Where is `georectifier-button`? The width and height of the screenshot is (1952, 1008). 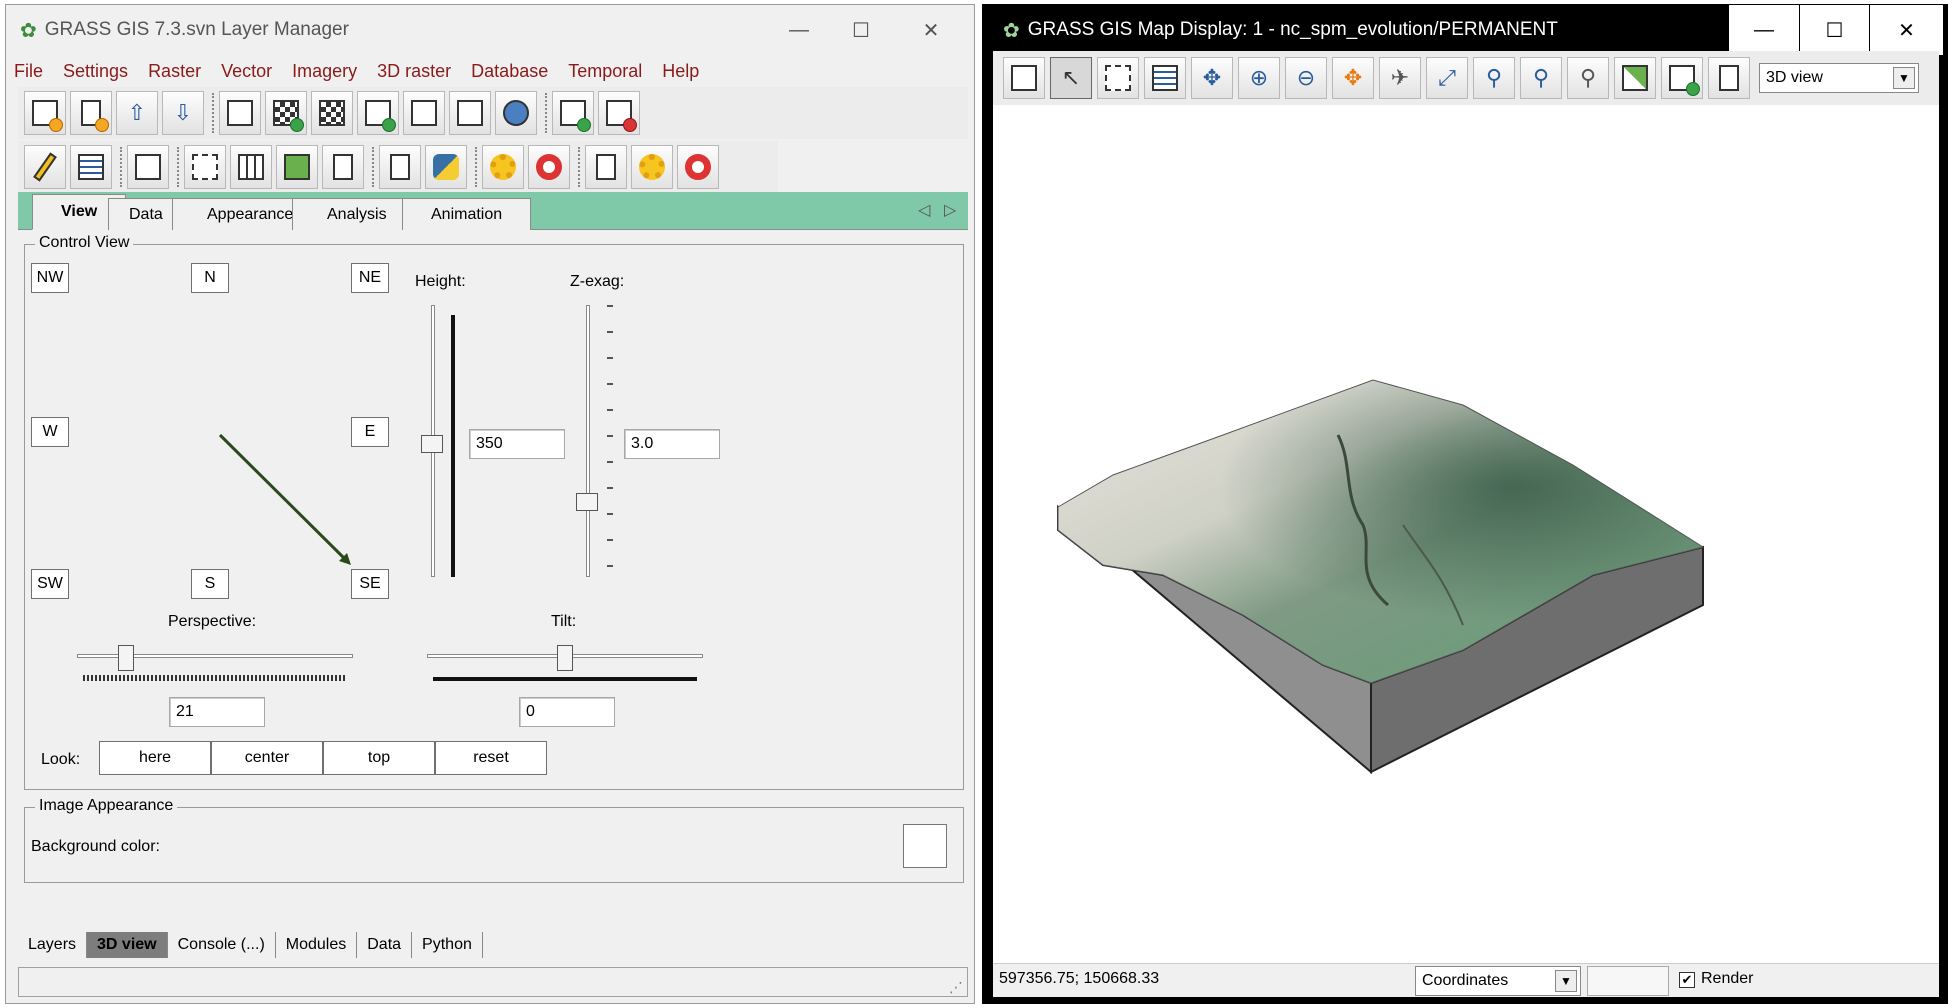
georectifier-button is located at coordinates (251, 167).